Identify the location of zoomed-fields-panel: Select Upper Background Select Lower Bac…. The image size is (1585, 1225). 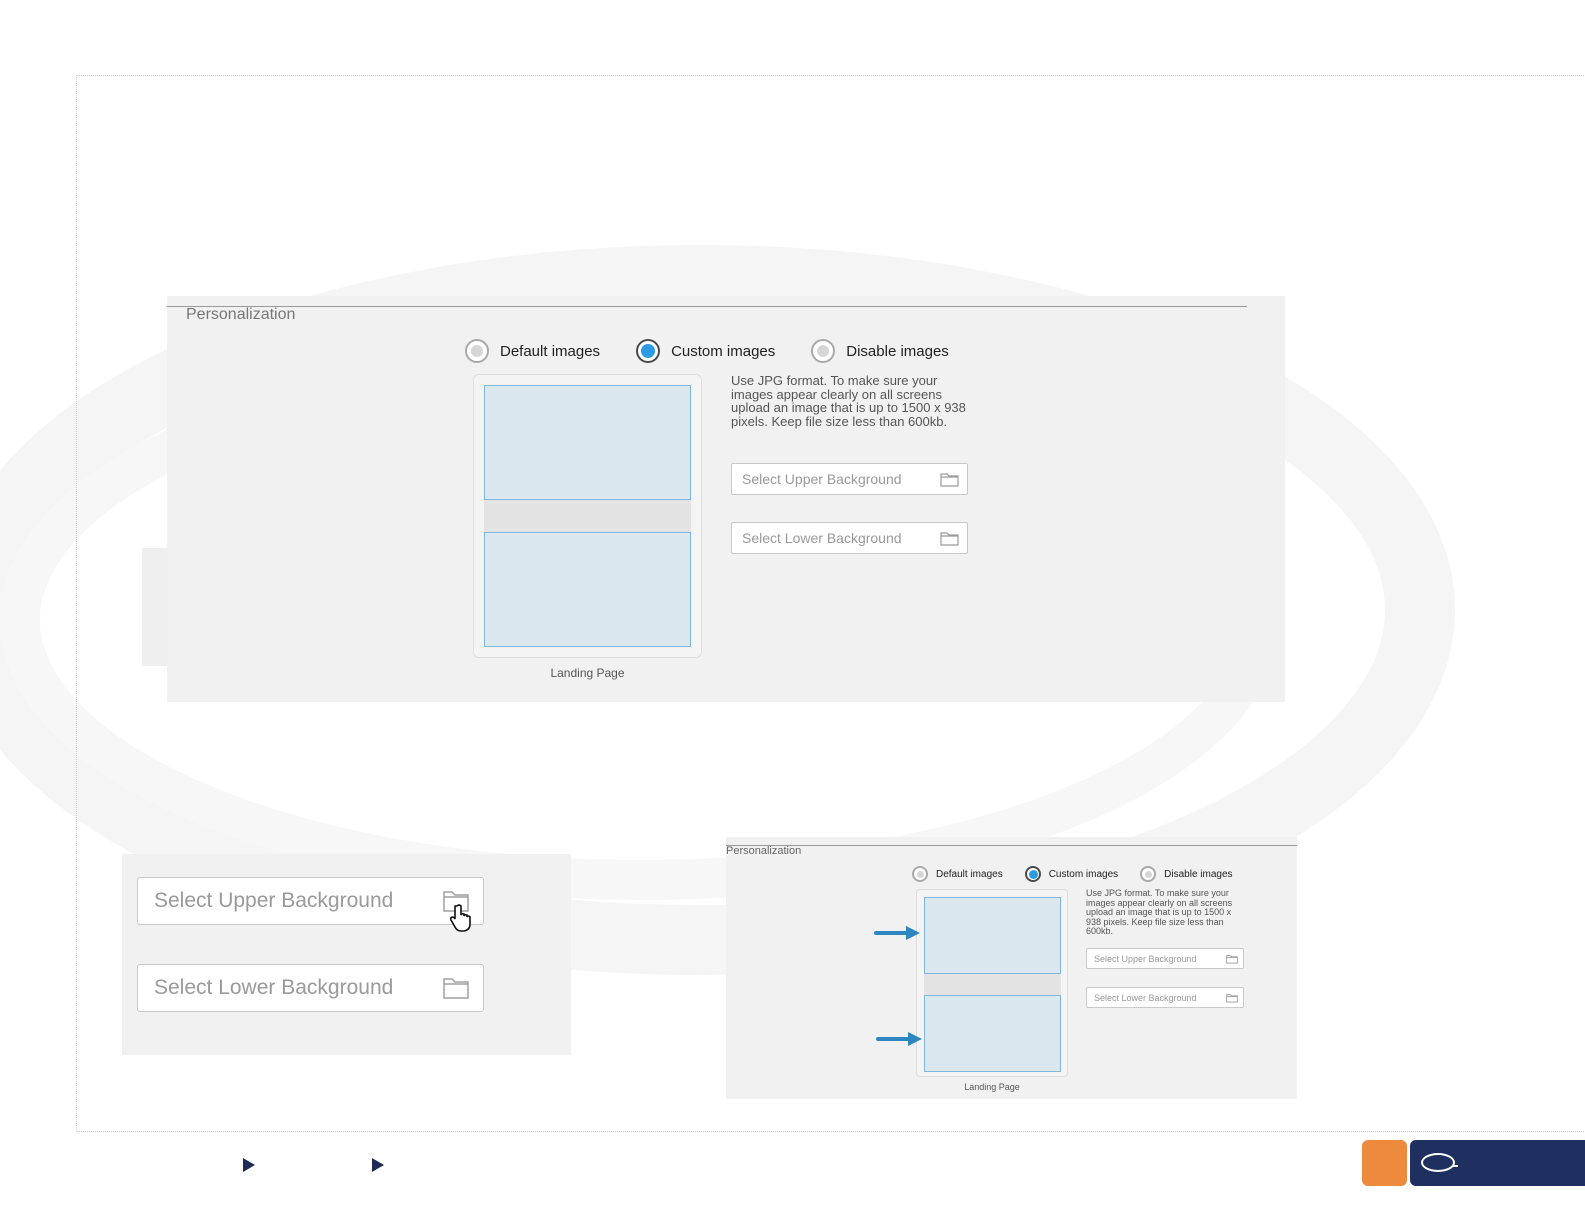
(346, 954).